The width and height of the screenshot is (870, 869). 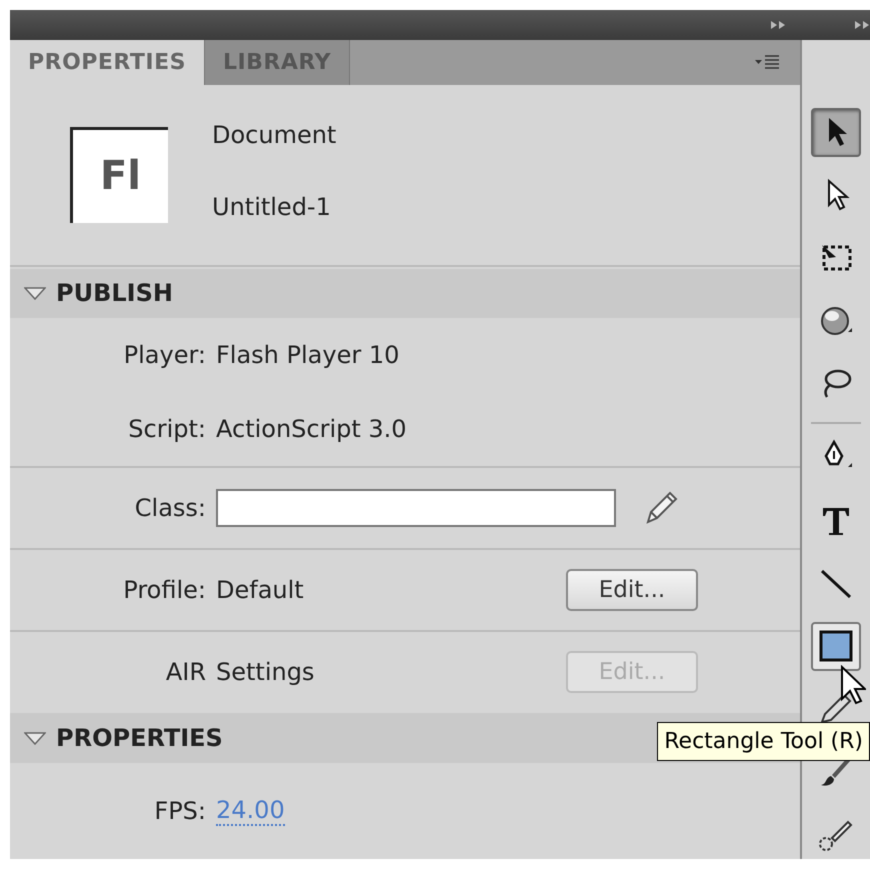 What do you see at coordinates (164, 355) in the screenshot?
I see `field-label: Player:` at bounding box center [164, 355].